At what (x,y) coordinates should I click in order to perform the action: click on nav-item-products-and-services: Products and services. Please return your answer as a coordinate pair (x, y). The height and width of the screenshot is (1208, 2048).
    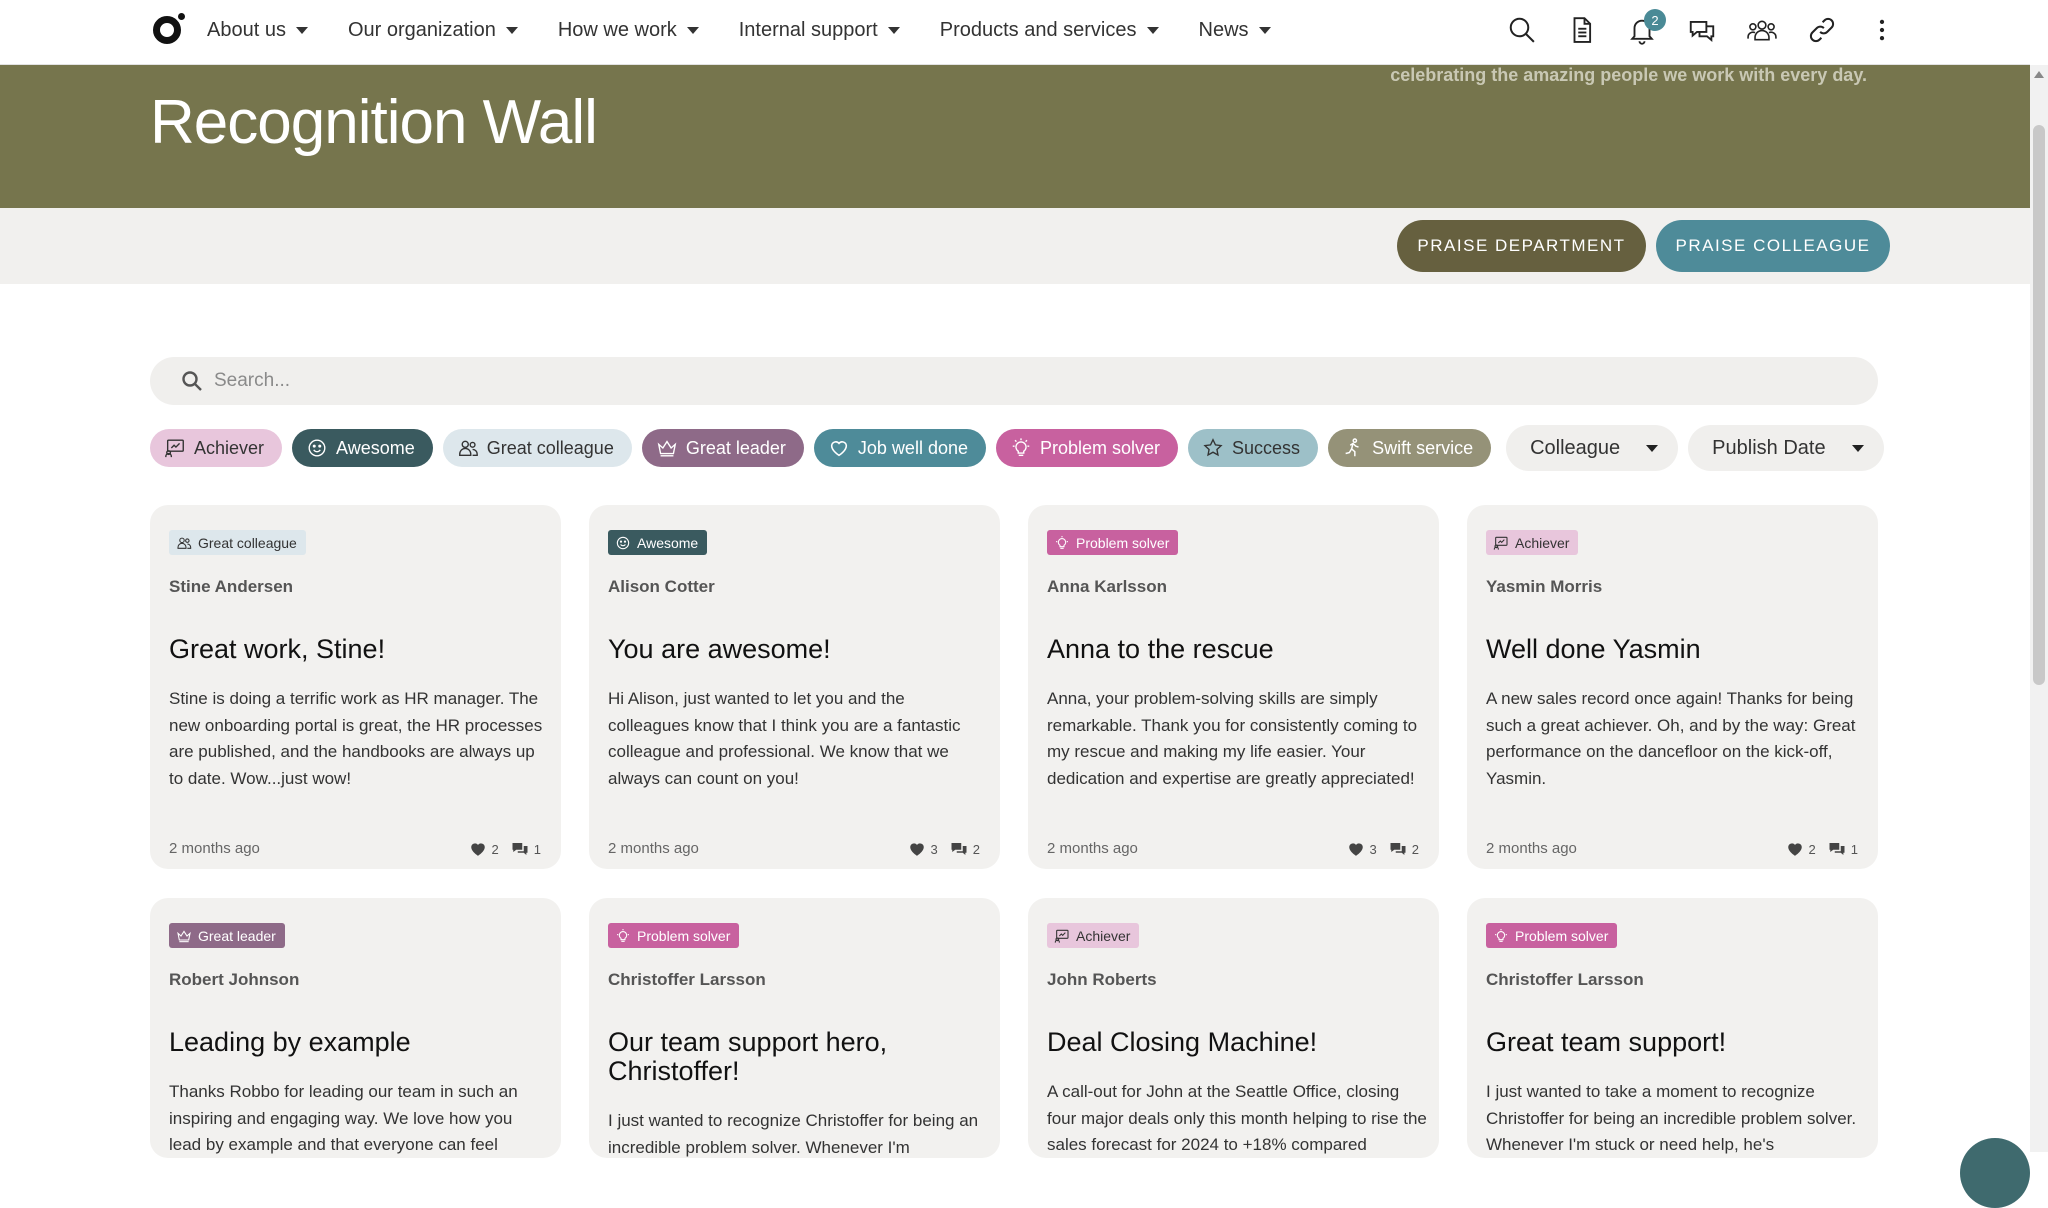
    Looking at the image, I should click on (1049, 30).